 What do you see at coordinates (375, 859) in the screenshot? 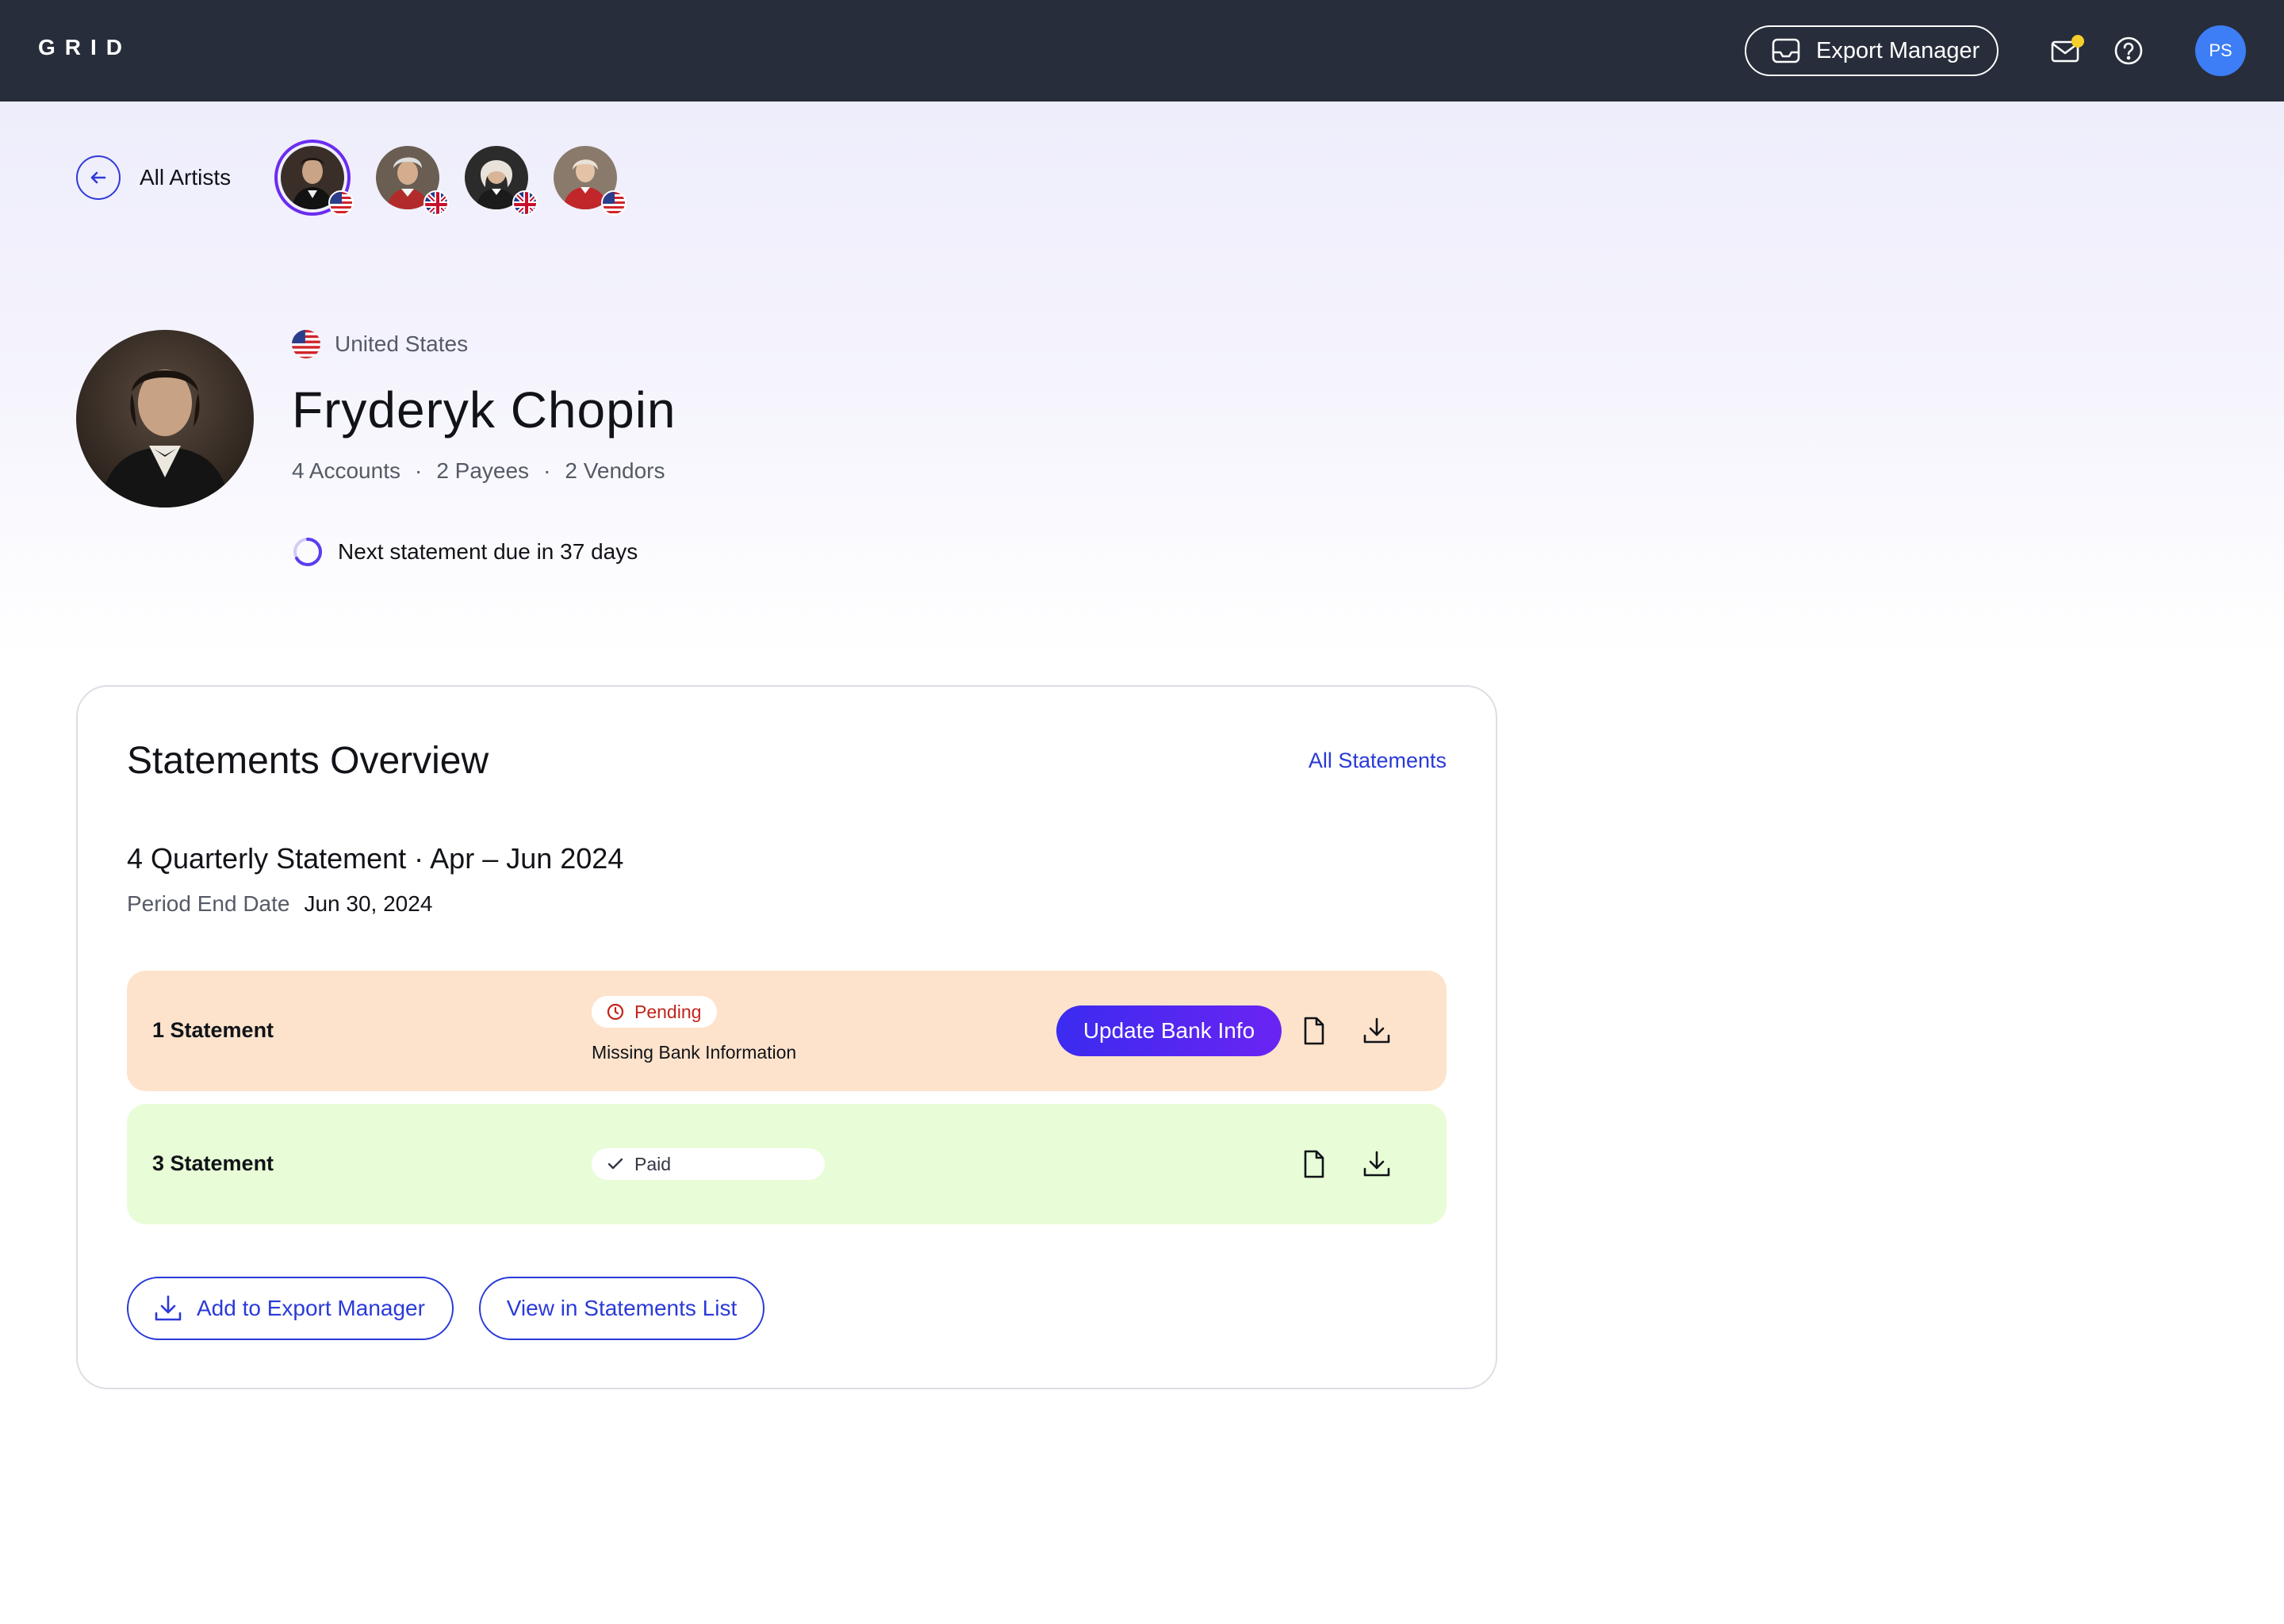
I see `period-title: 4 Quarterly Statement · Apr – Jun 2024` at bounding box center [375, 859].